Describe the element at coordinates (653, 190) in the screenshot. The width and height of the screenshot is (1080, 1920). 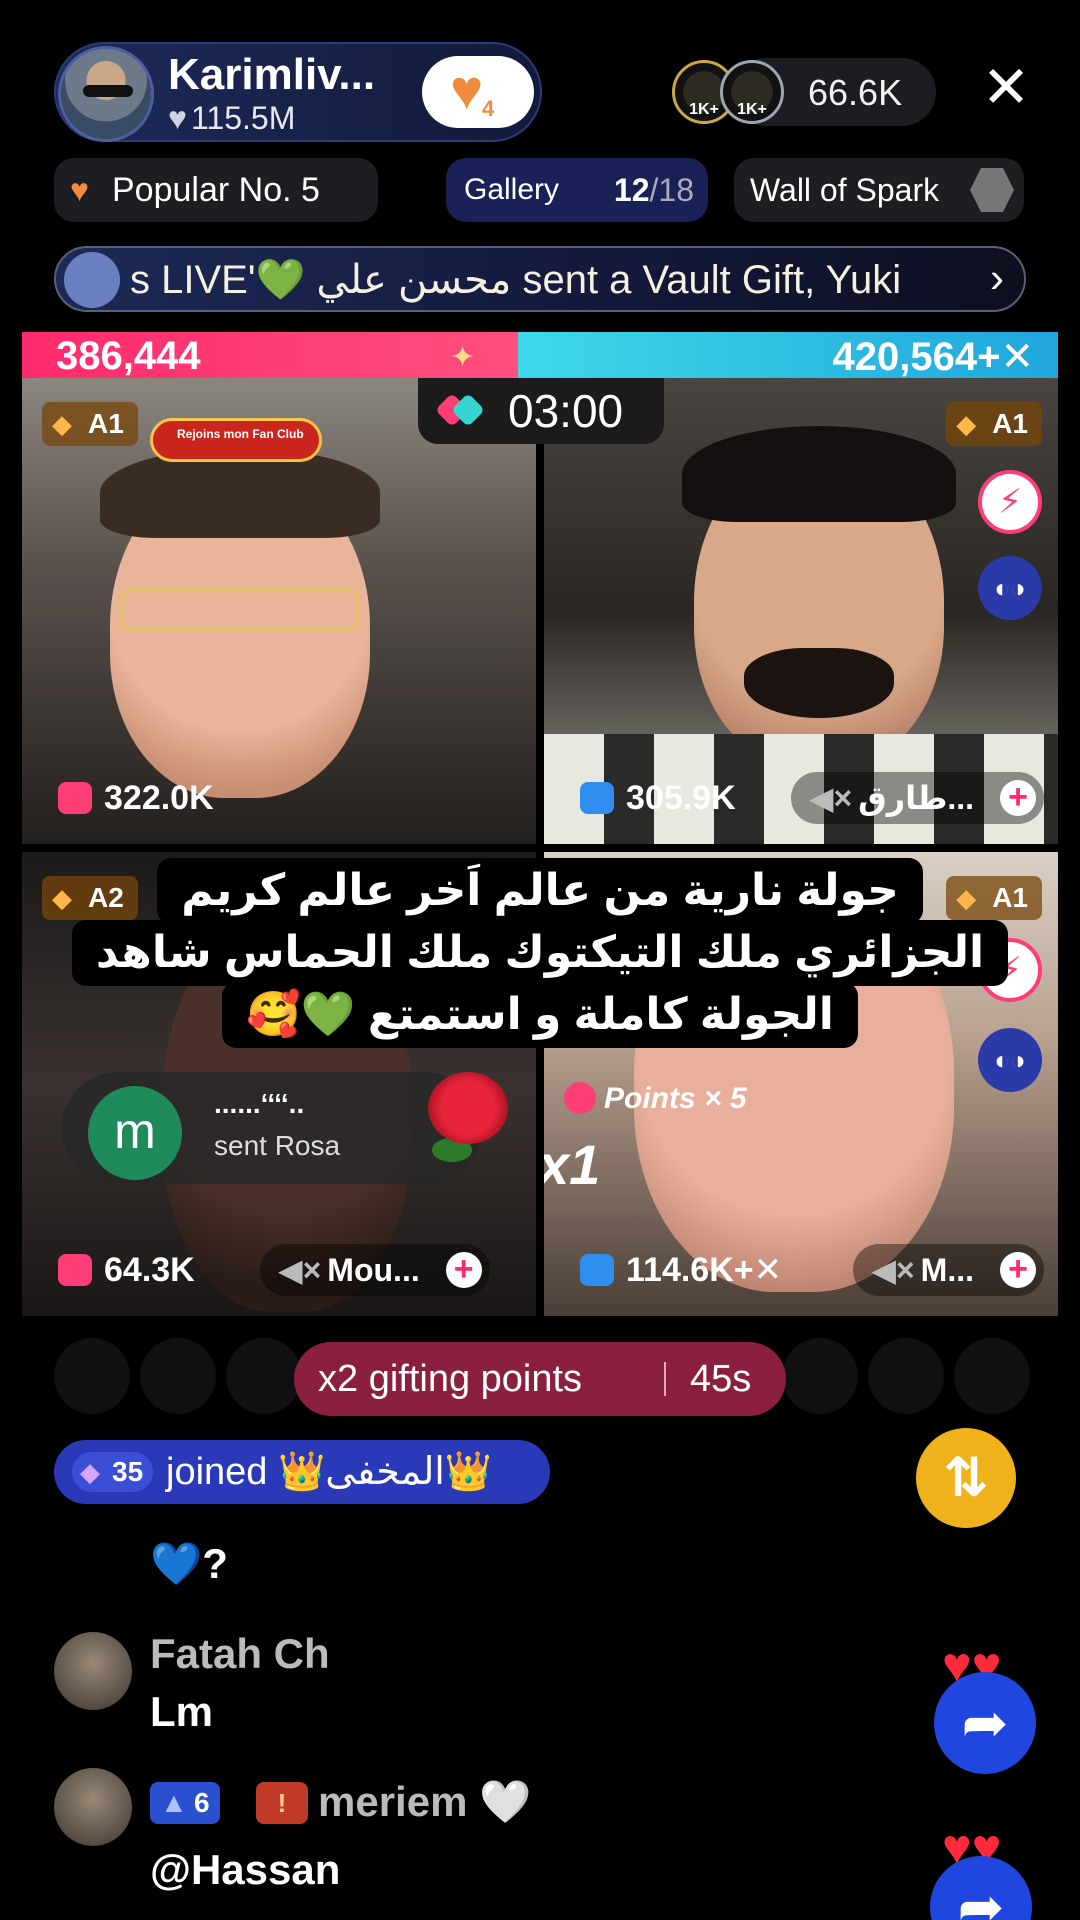
I see `gallery-count: 12/18` at that location.